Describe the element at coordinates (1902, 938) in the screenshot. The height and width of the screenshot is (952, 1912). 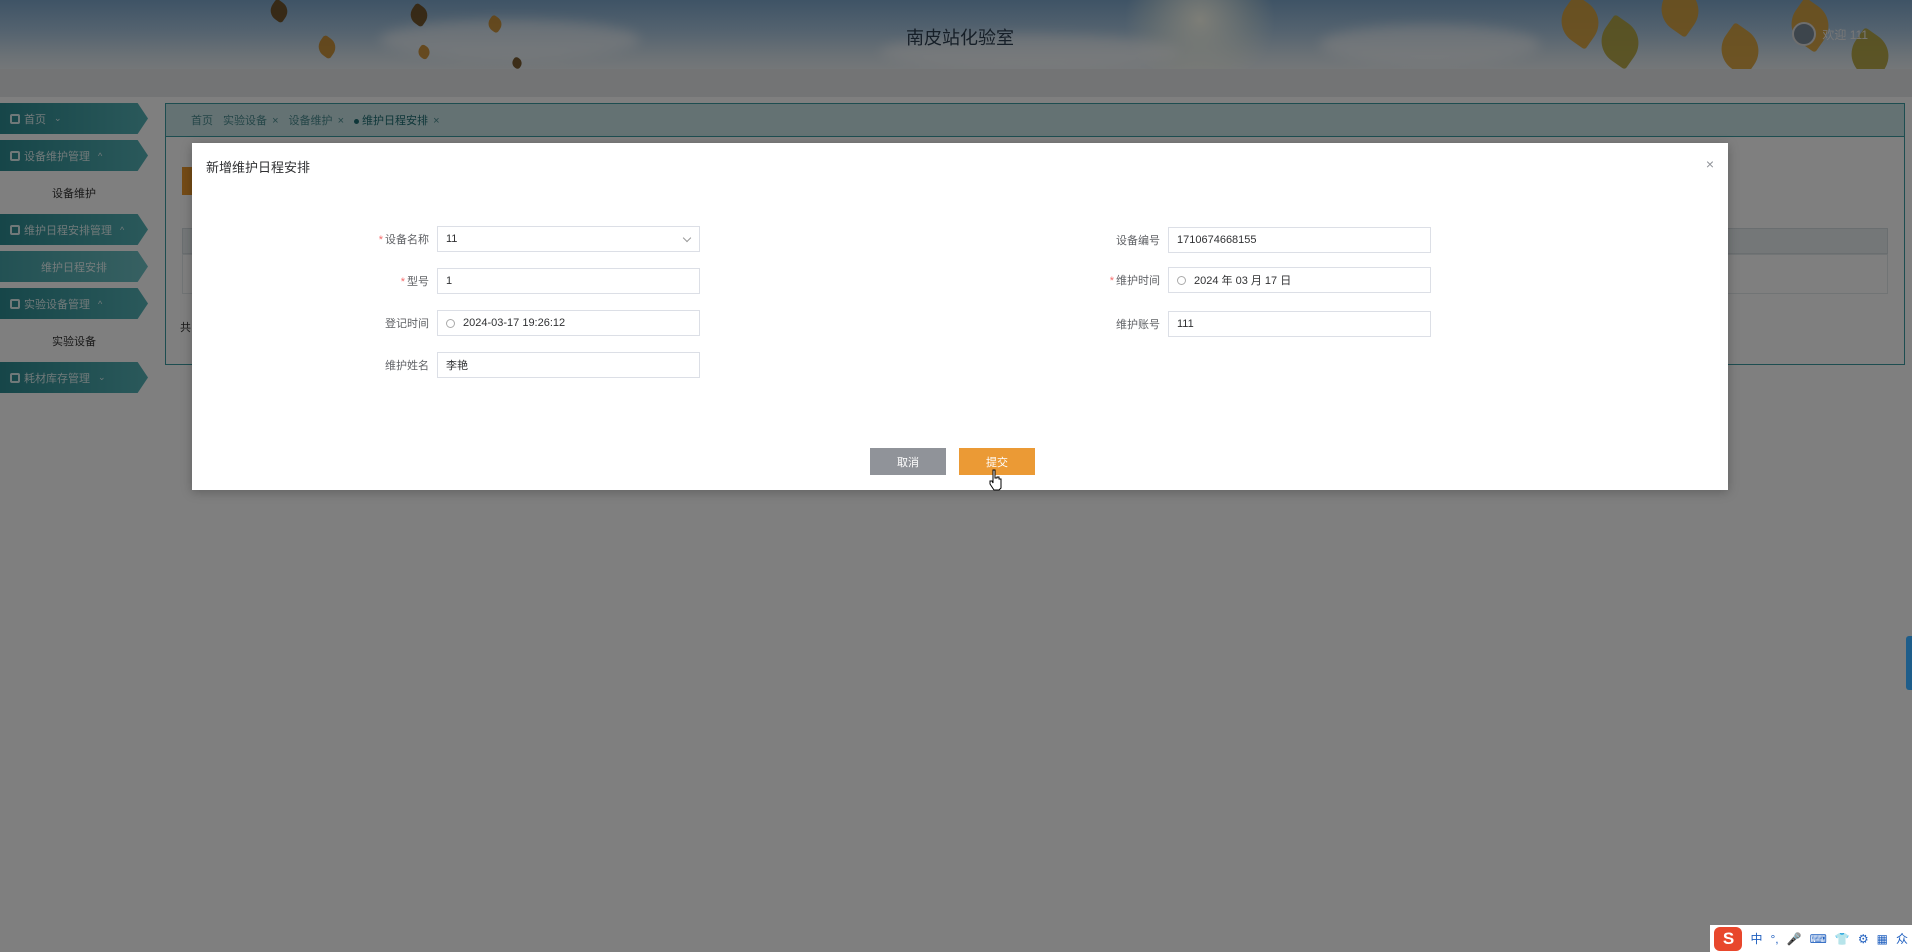
I see `more-icon: 众` at that location.